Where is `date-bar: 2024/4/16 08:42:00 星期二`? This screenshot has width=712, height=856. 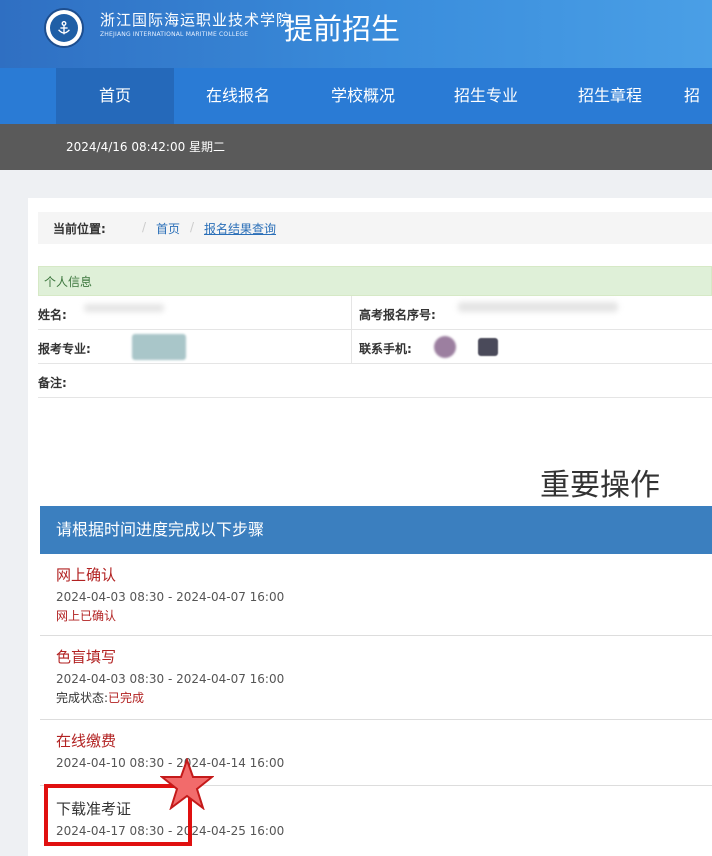 date-bar: 2024/4/16 08:42:00 星期二 is located at coordinates (356, 147).